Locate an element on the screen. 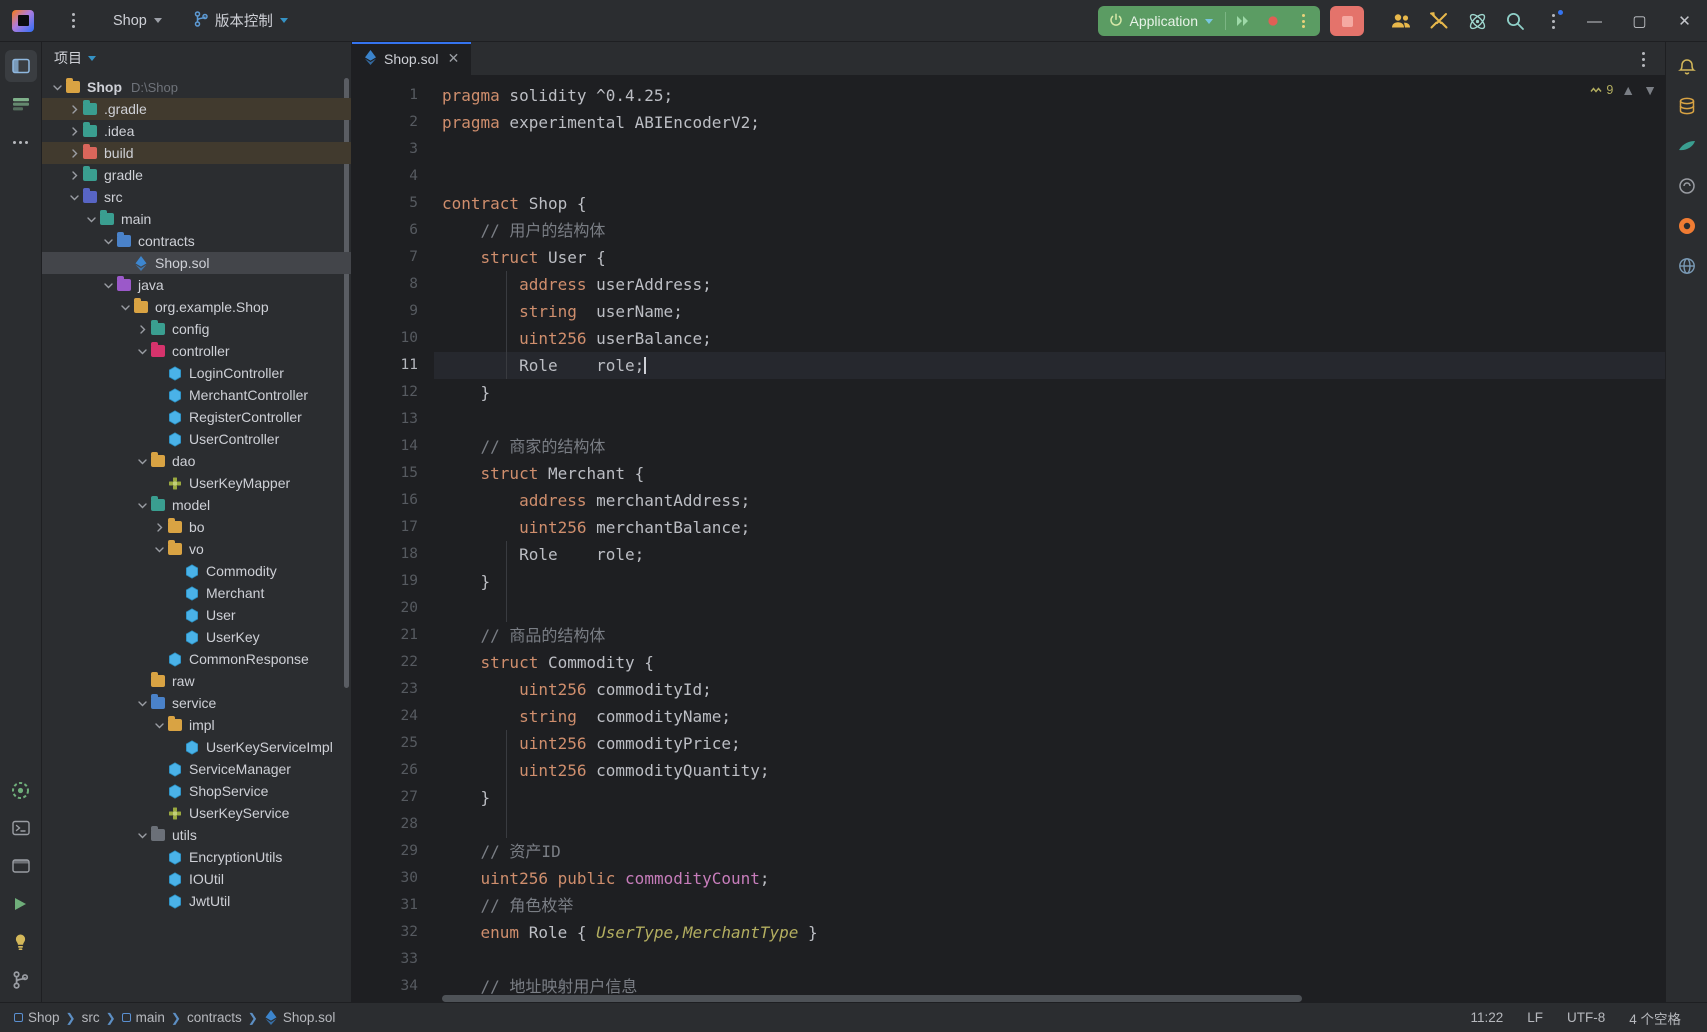 The image size is (1707, 1032). code-line: pragma solidity ^0.4.25; is located at coordinates (1049, 95).